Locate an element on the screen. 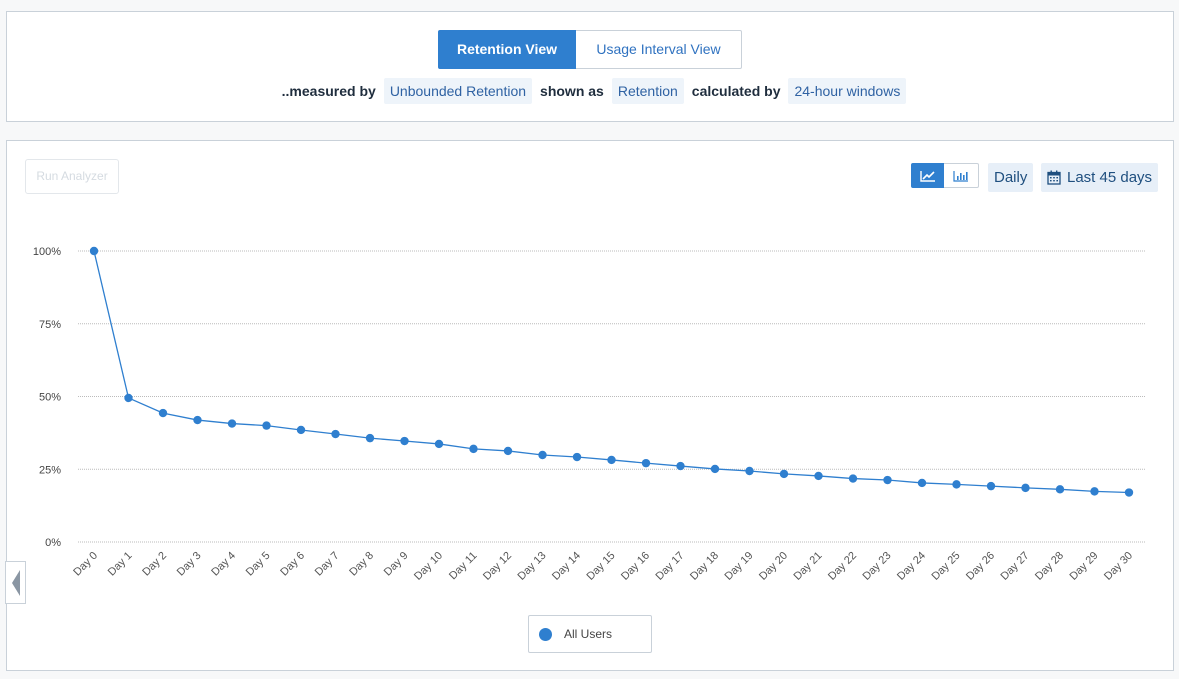  y-tick-label: 0% is located at coordinates (53, 543).